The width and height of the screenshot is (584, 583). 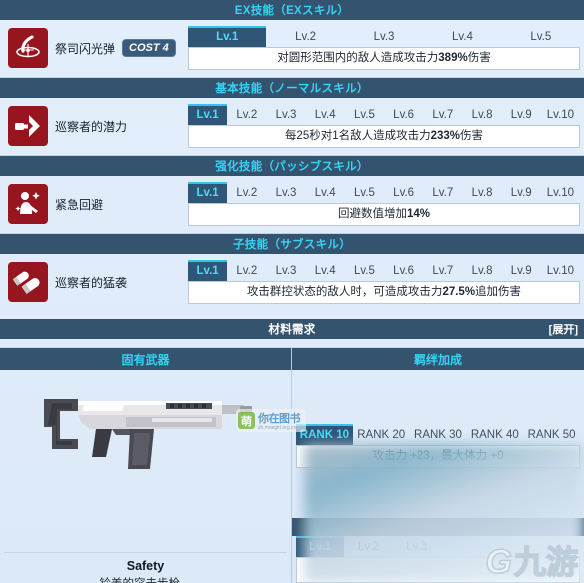 I want to click on assault-rifle-icon, so click(x=146, y=431).